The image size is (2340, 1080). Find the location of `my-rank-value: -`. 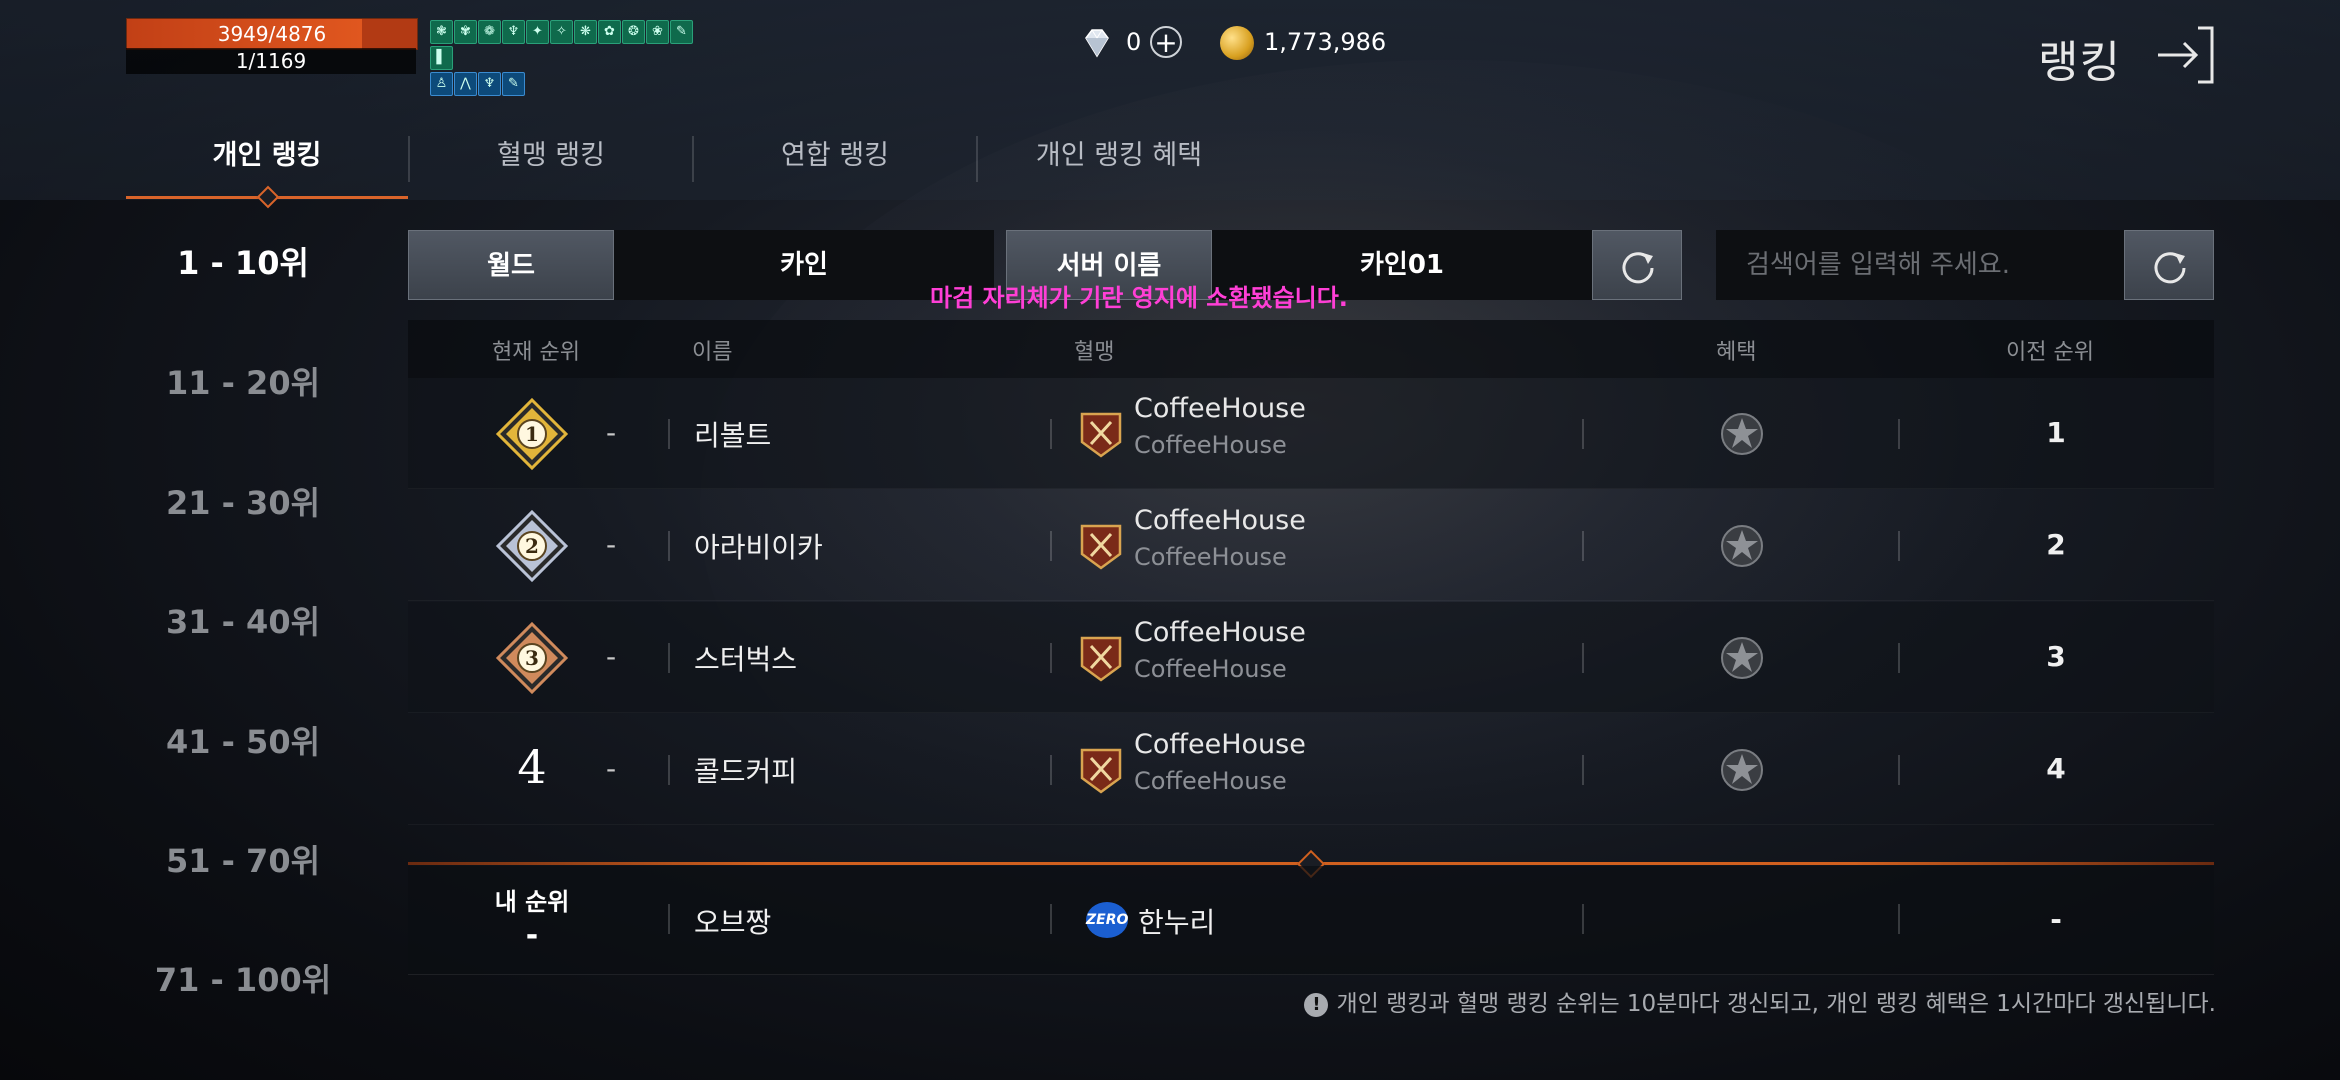

my-rank-value: - is located at coordinates (532, 935).